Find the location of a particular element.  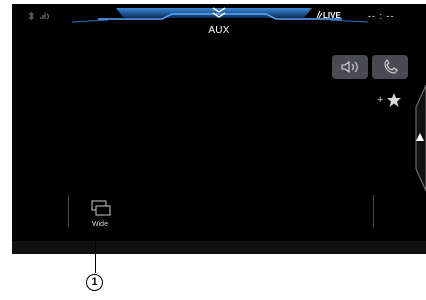

phone-signal-icon is located at coordinates (45, 17).